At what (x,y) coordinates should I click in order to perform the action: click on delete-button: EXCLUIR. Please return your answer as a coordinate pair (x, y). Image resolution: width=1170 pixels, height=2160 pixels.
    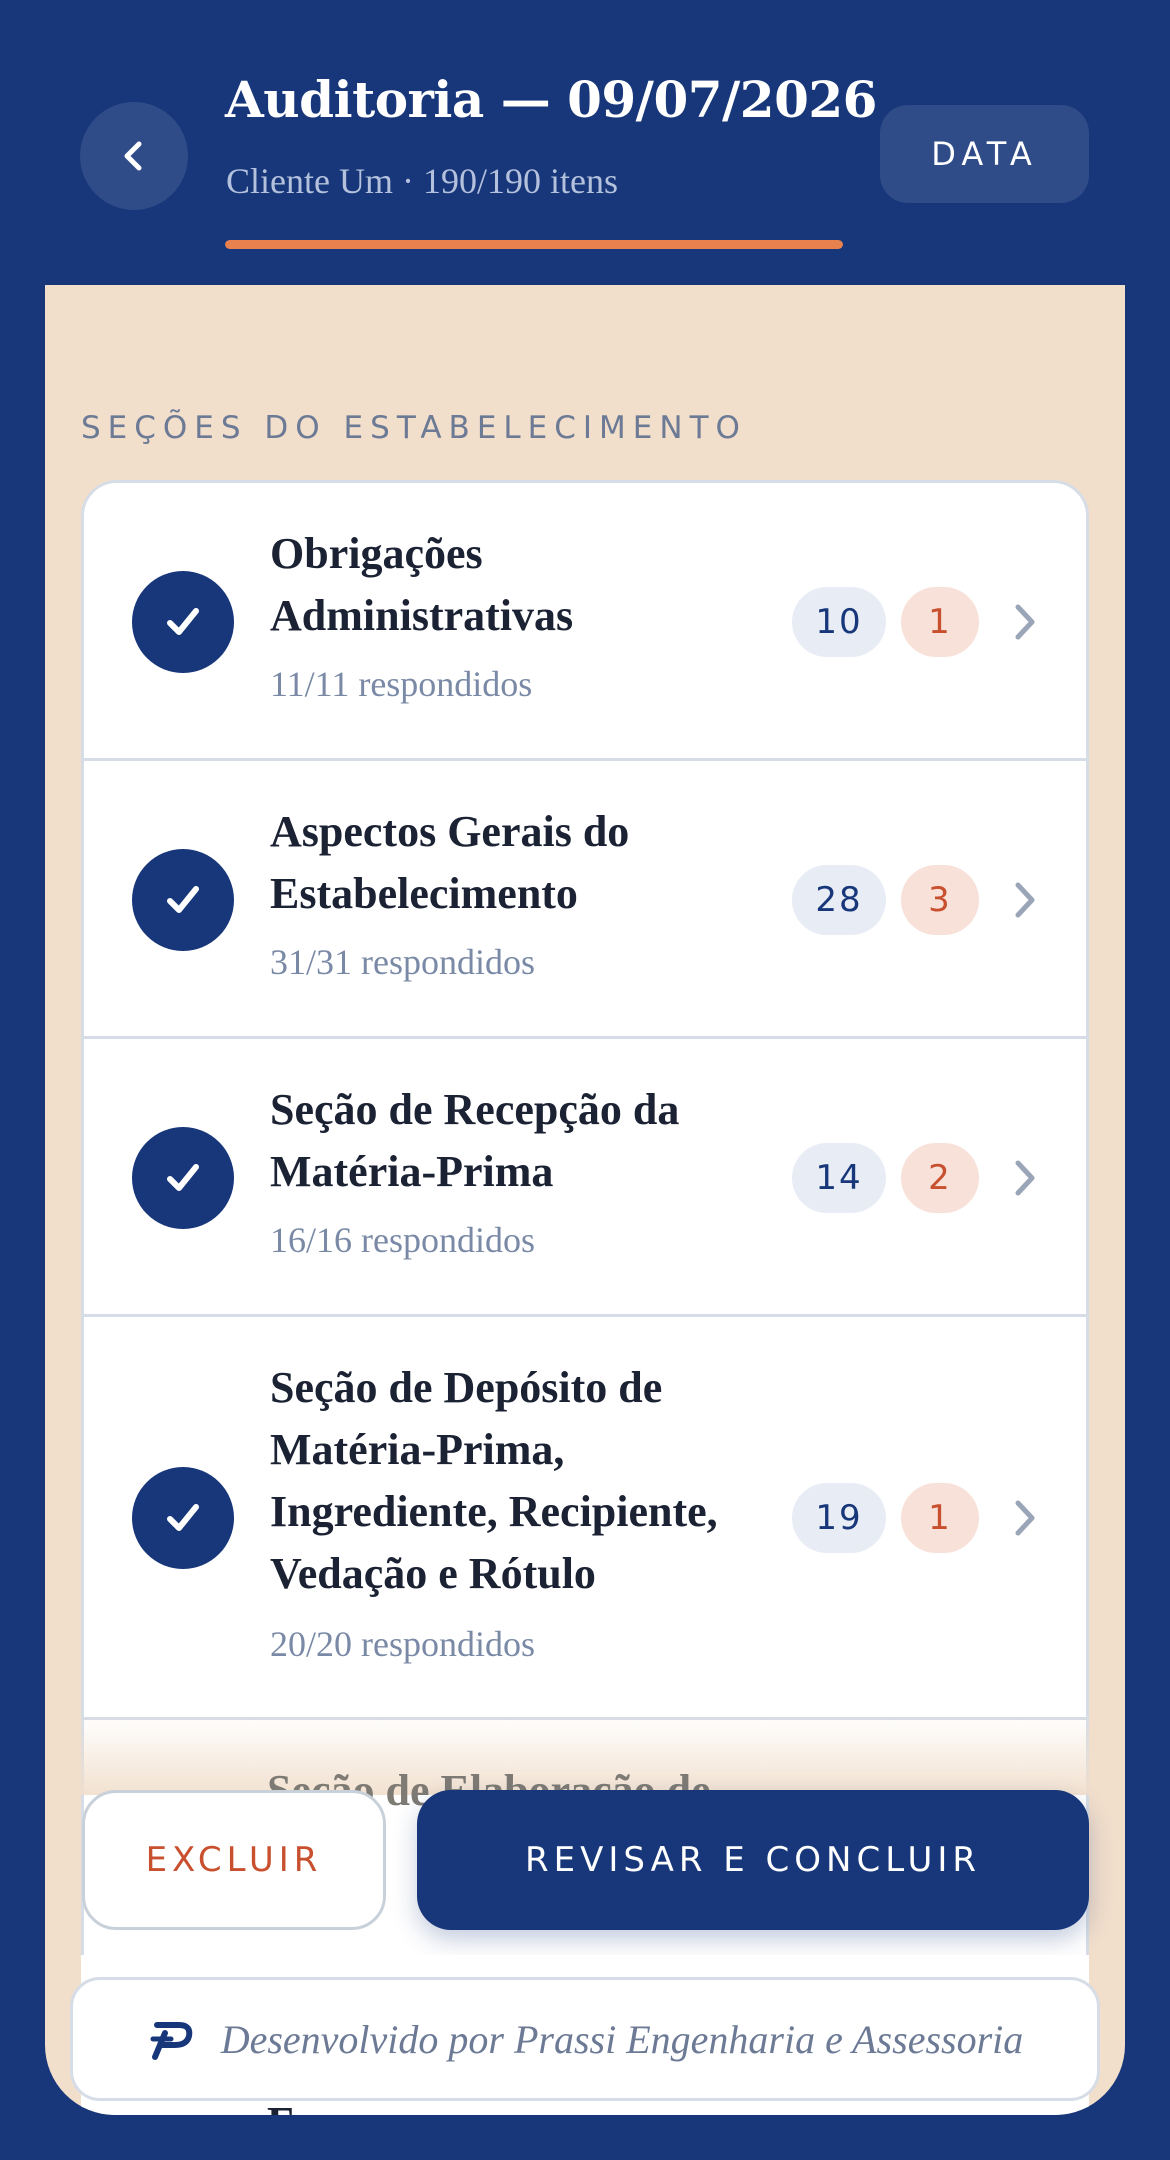
    Looking at the image, I should click on (234, 1860).